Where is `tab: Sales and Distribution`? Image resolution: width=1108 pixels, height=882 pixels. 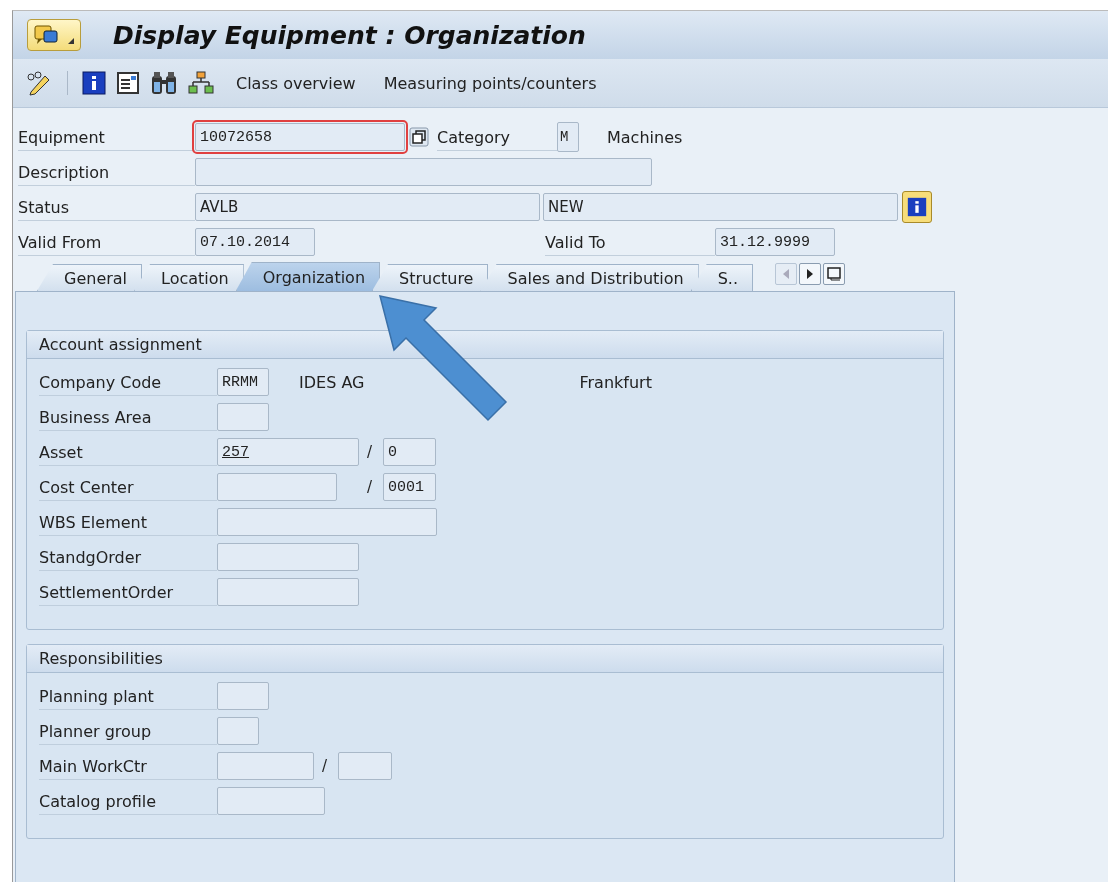 tab: Sales and Distribution is located at coordinates (589, 277).